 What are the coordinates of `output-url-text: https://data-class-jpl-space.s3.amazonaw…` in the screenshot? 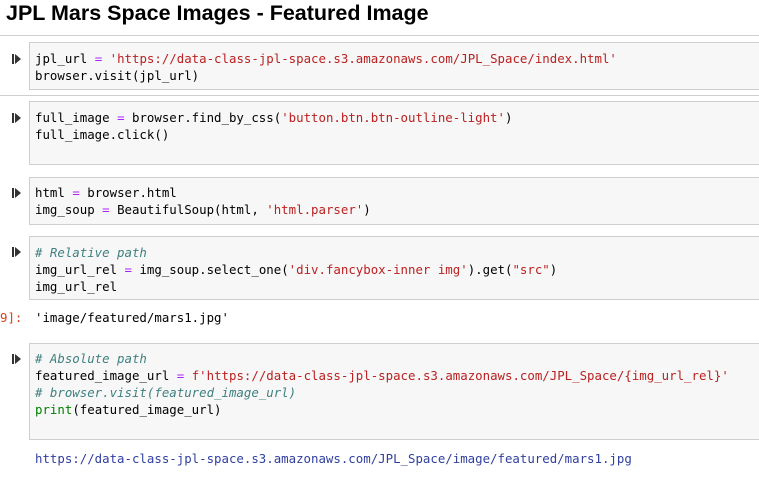 It's located at (333, 458).